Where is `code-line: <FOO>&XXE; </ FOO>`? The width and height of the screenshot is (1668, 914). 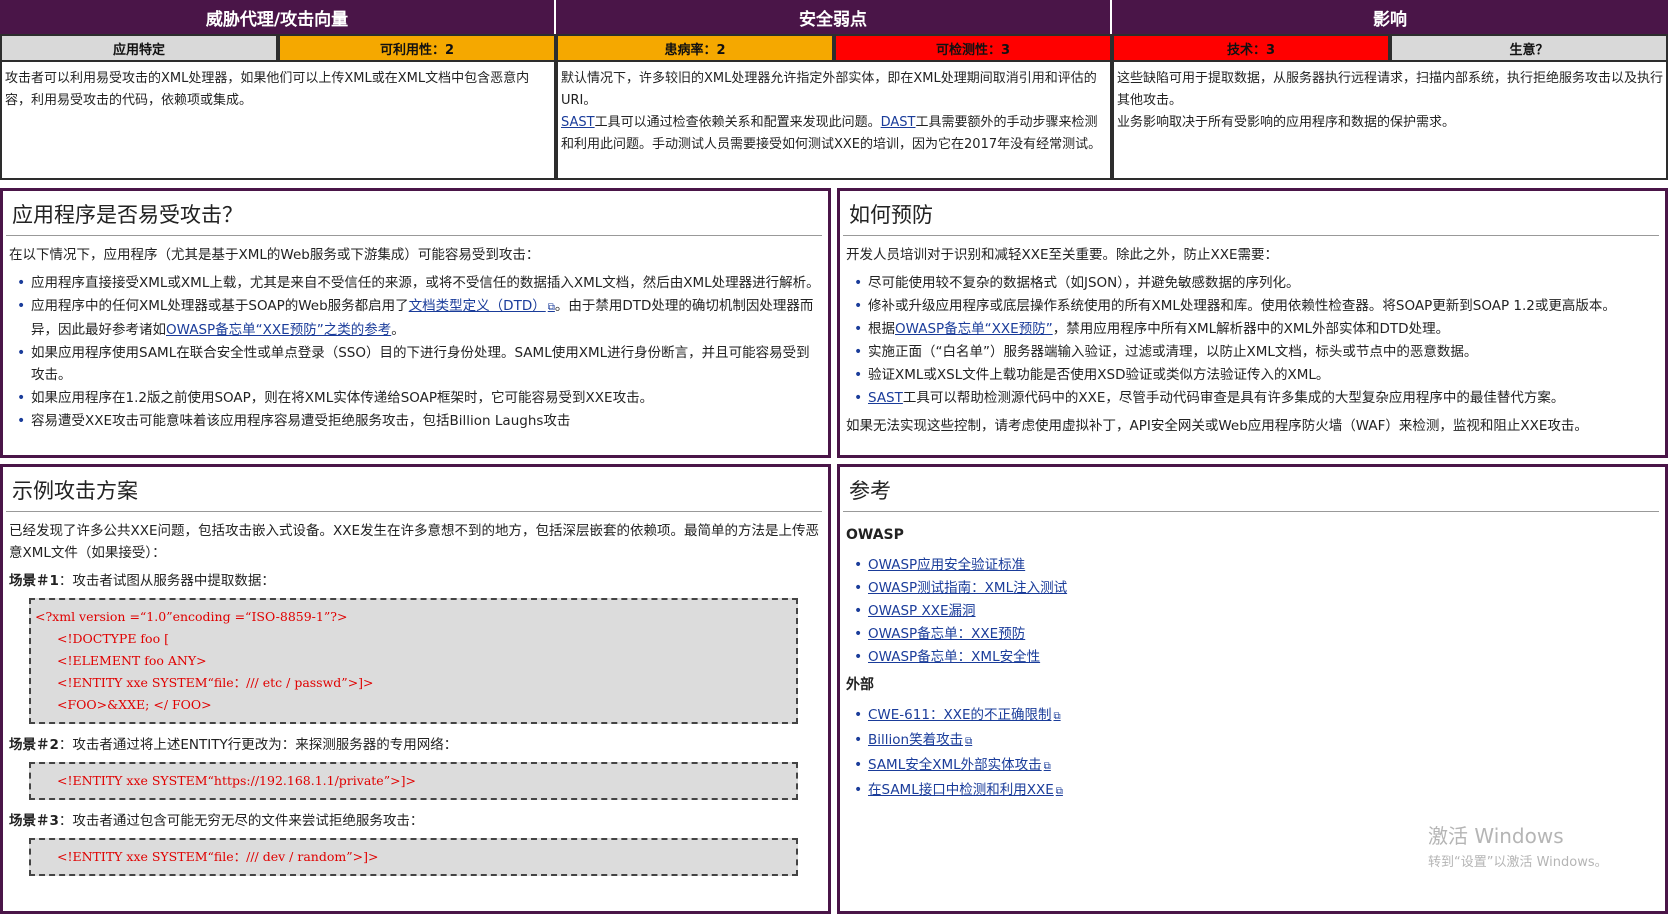 code-line: <FOO>&XXE; </ FOO> is located at coordinates (134, 704).